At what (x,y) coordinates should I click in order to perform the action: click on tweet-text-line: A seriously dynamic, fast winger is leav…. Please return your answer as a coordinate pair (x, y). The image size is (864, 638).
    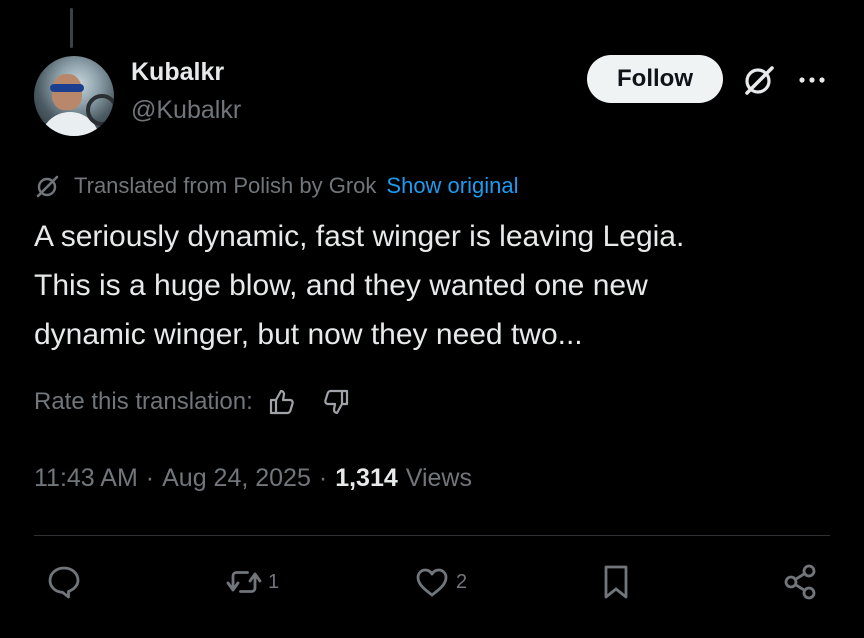
    Looking at the image, I should click on (359, 236).